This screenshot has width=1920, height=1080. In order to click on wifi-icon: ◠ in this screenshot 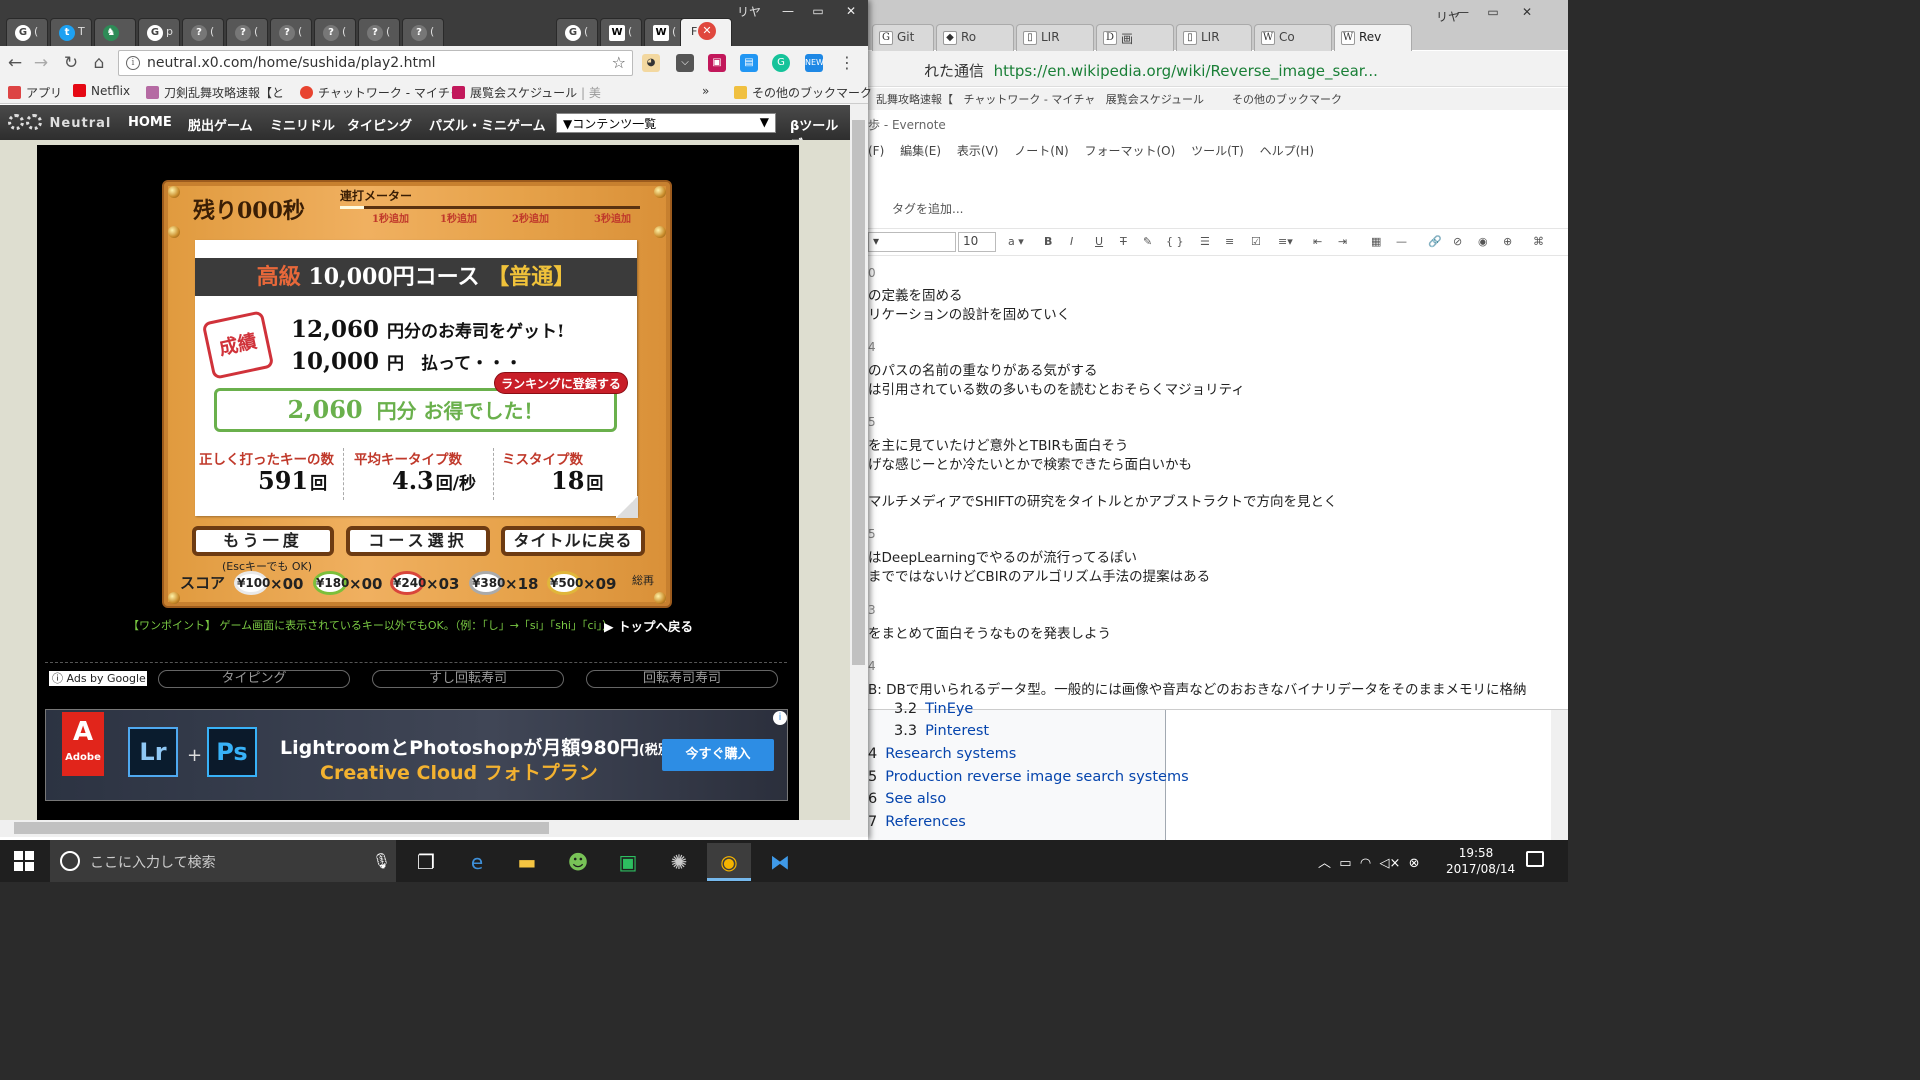, I will do `click(1365, 863)`.